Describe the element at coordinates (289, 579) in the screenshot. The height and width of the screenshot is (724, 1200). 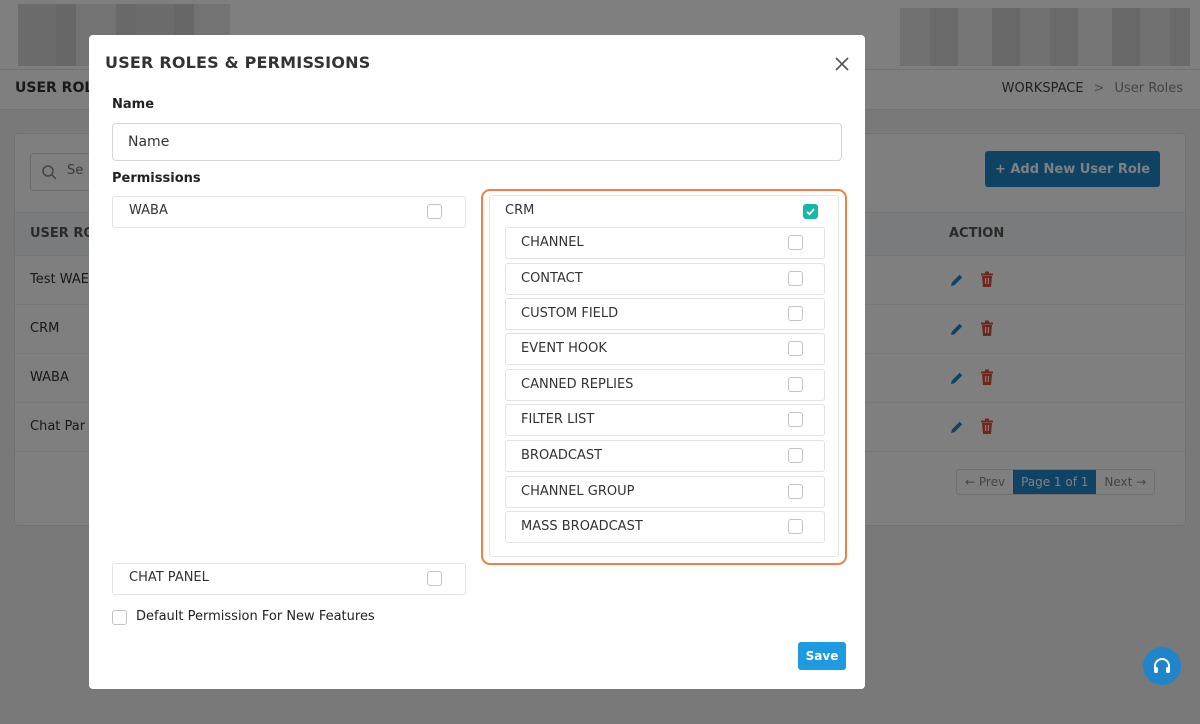
I see `permission-group-chat-panel: CHAT PANEL` at that location.